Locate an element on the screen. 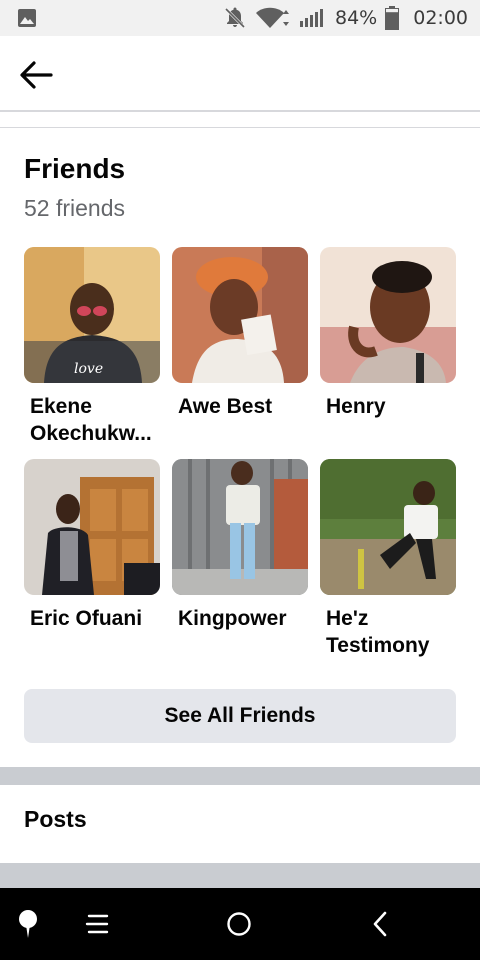  friends-title: Friends is located at coordinates (75, 168).